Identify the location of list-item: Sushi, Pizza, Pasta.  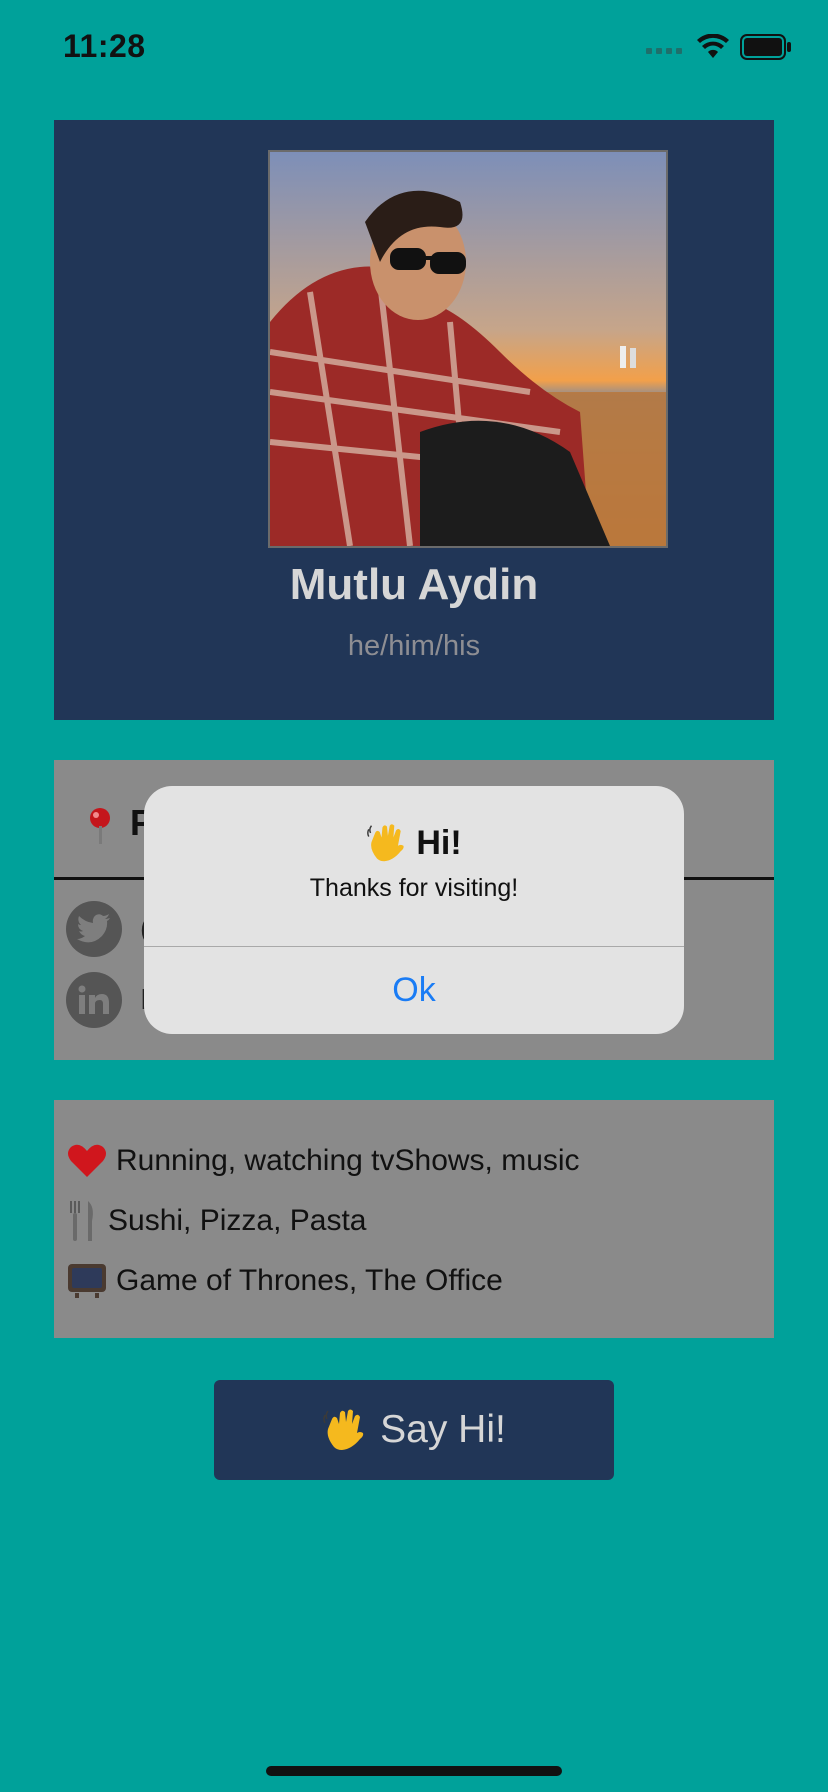
(216, 1221).